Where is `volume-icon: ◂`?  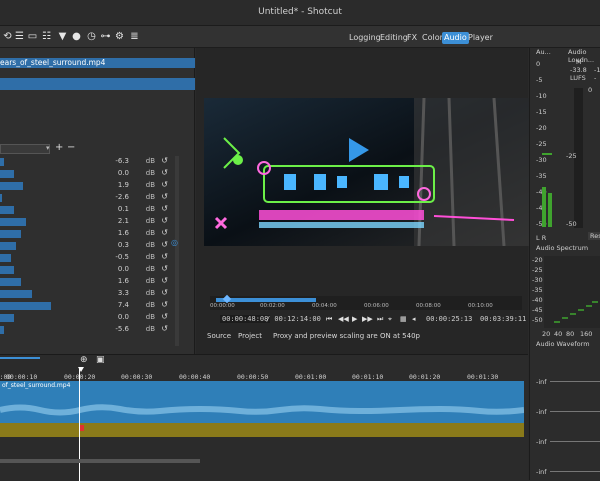
volume-icon: ◂ is located at coordinates (414, 319).